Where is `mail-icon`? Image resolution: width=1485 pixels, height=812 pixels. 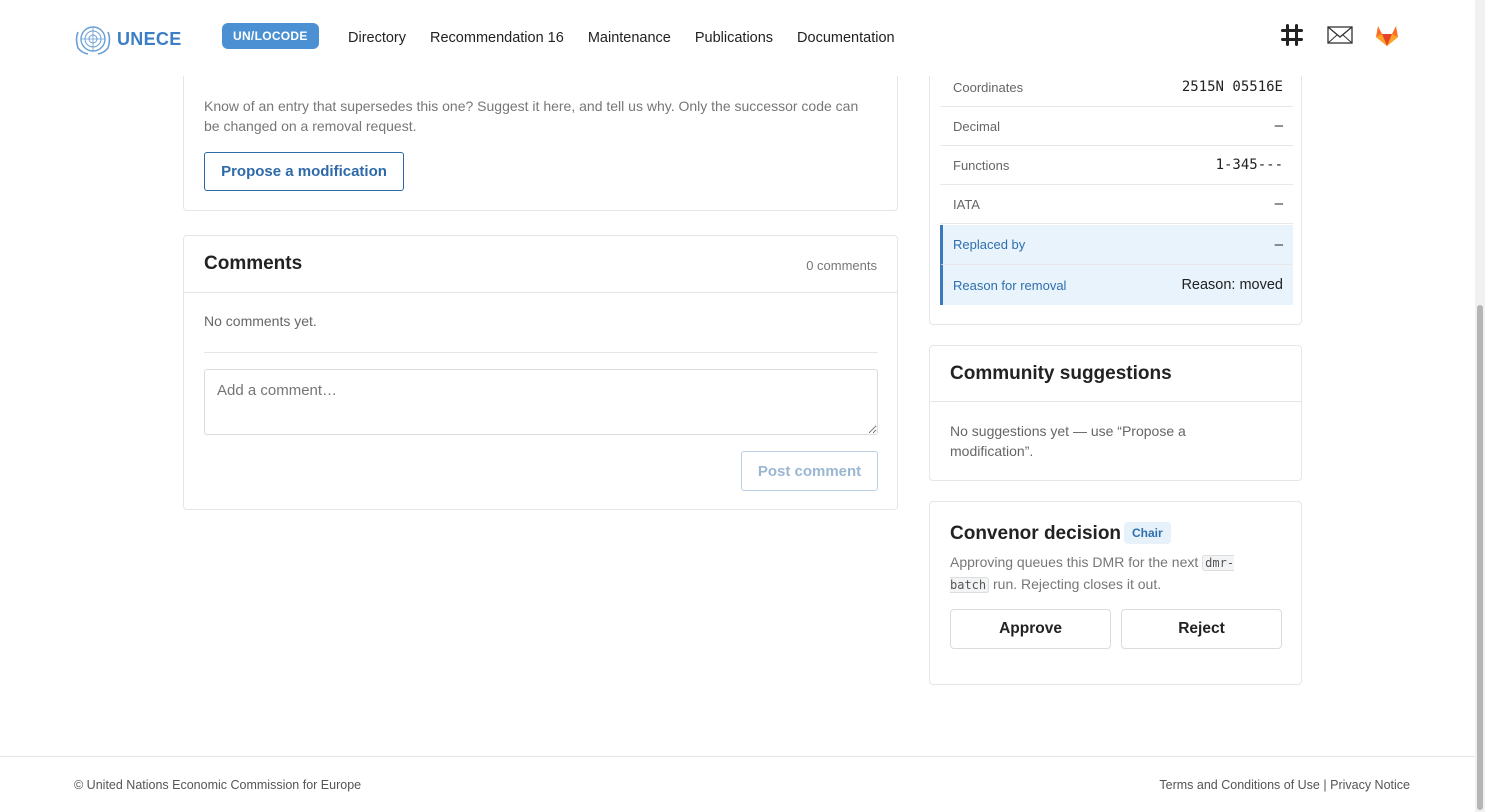
mail-icon is located at coordinates (1340, 35).